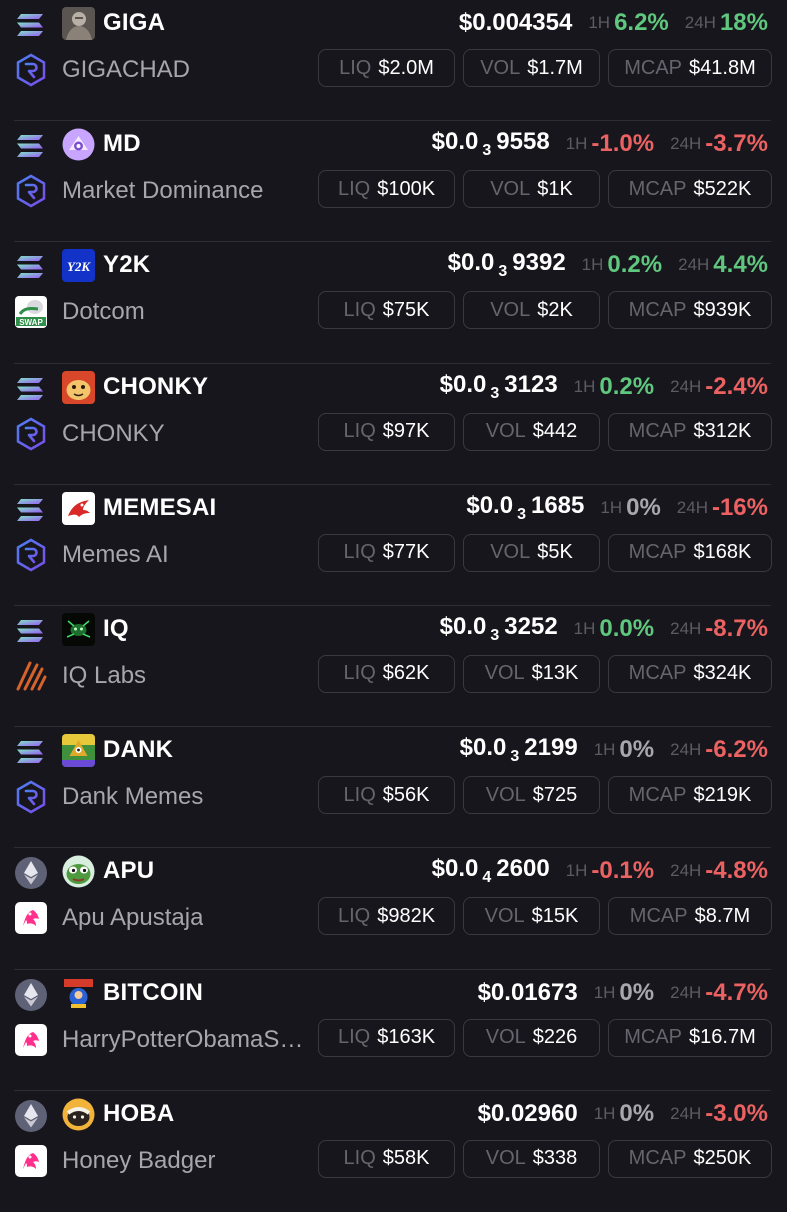  Describe the element at coordinates (736, 871) in the screenshot. I see `change-24h: -4.8%` at that location.